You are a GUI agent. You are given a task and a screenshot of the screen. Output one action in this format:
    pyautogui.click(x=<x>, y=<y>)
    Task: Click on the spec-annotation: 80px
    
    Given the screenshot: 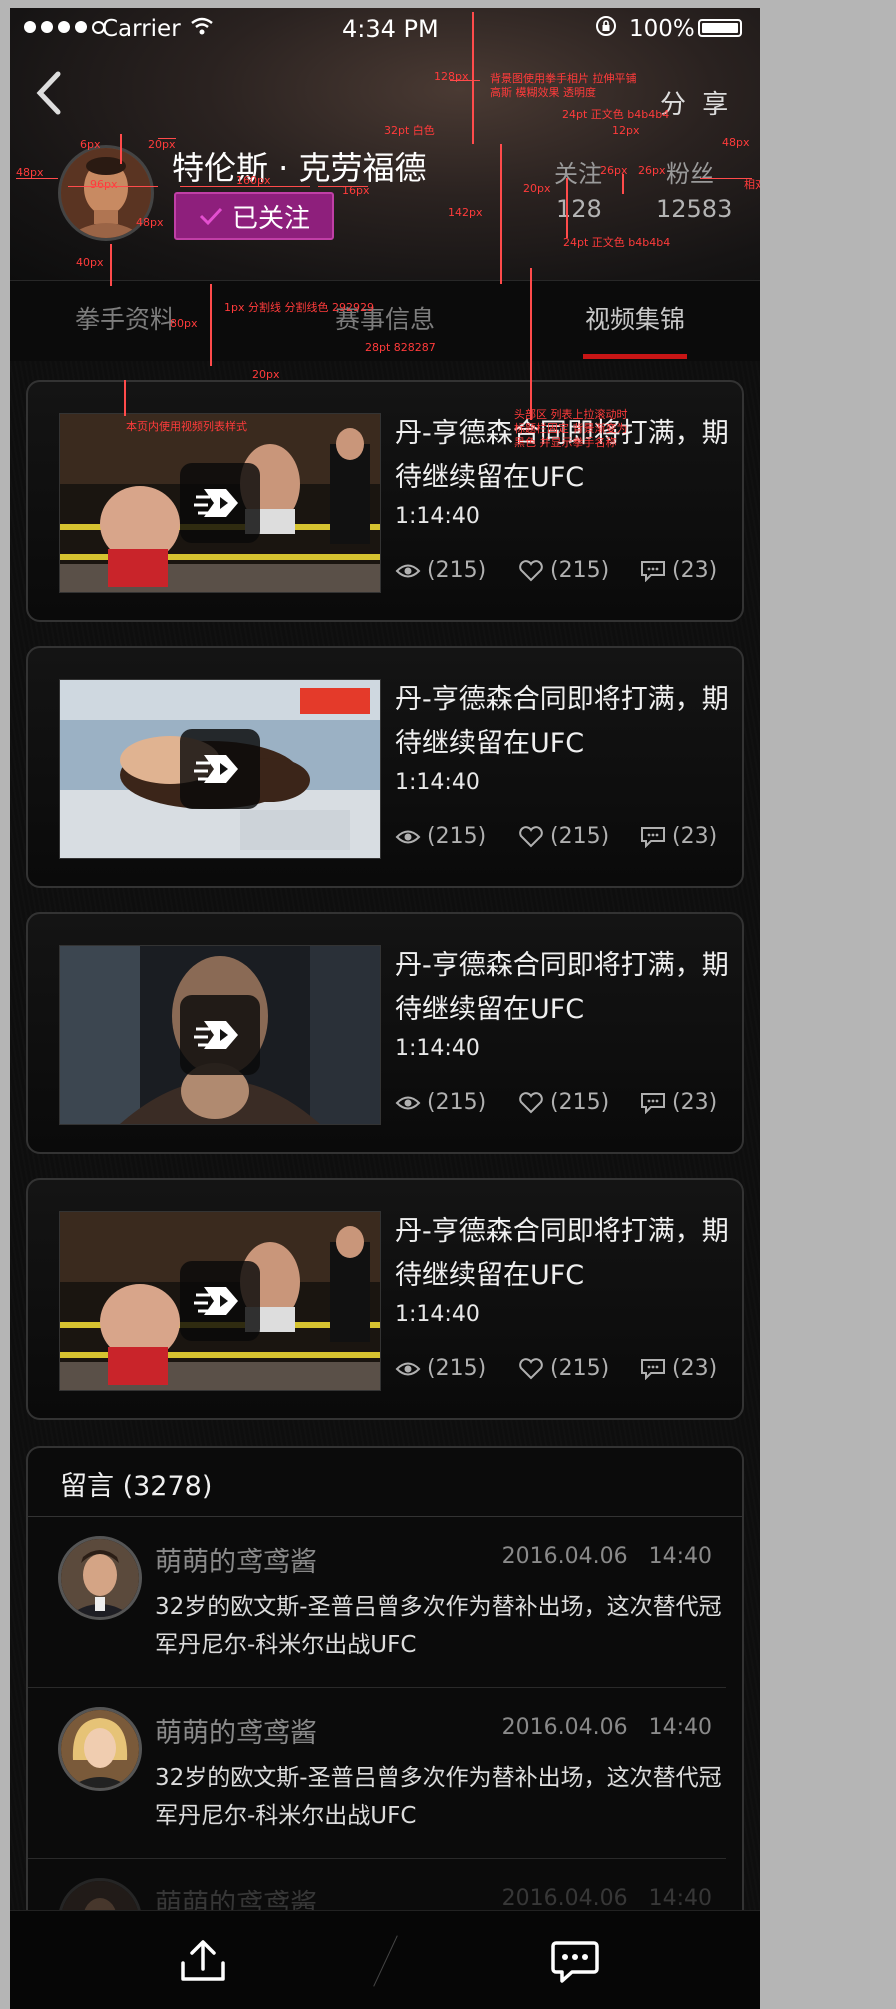 What is the action you would take?
    pyautogui.click(x=184, y=323)
    